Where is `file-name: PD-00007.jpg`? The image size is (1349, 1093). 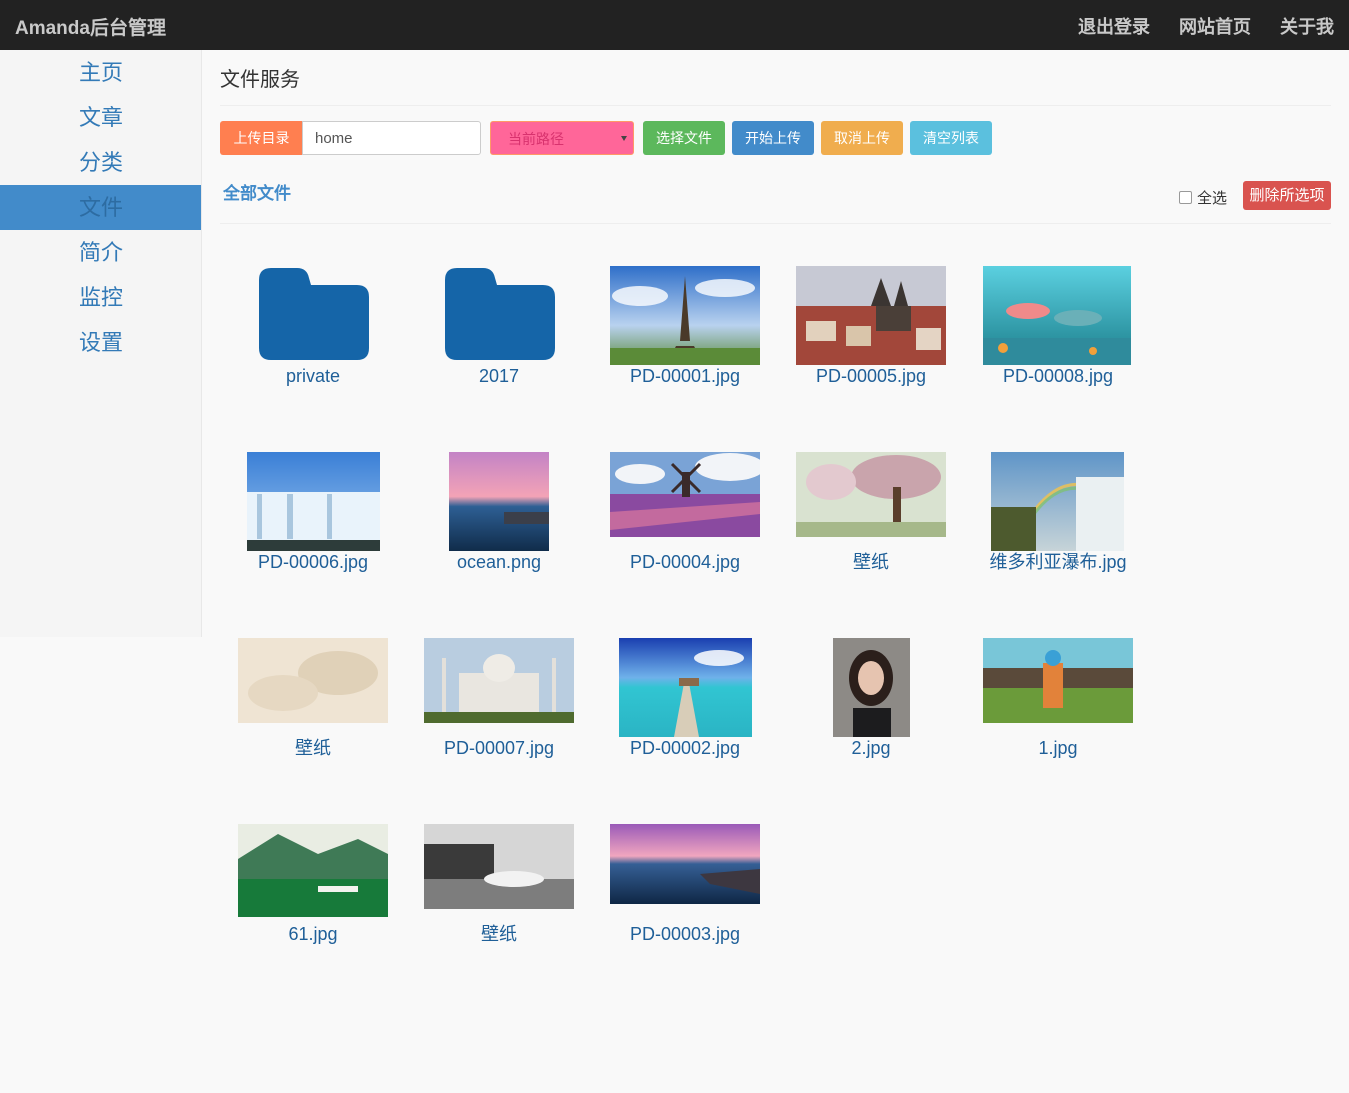 file-name: PD-00007.jpg is located at coordinates (499, 748).